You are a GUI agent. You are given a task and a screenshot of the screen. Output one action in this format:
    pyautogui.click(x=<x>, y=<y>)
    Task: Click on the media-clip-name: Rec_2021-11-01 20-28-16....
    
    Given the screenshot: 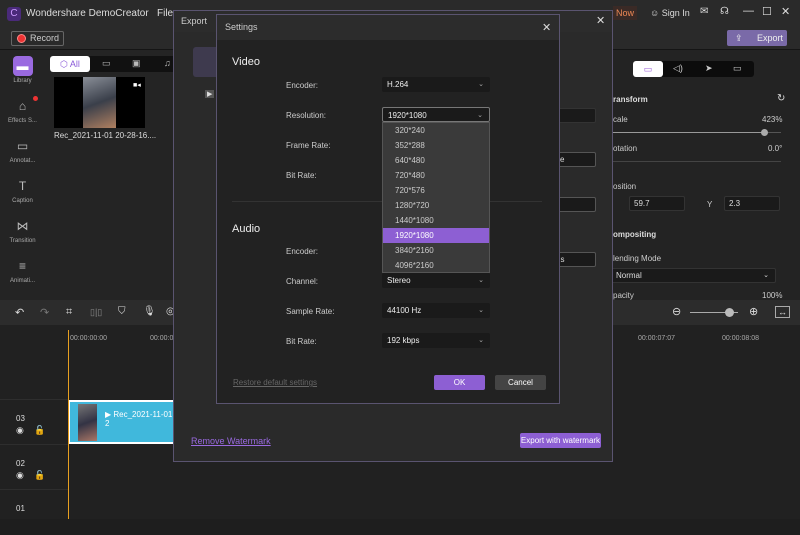 What is the action you would take?
    pyautogui.click(x=105, y=135)
    